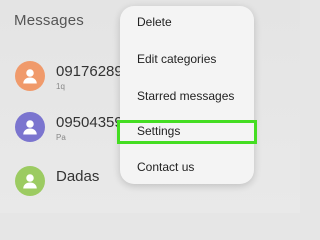  I want to click on menu-item-contact-us: Contact us, so click(187, 167).